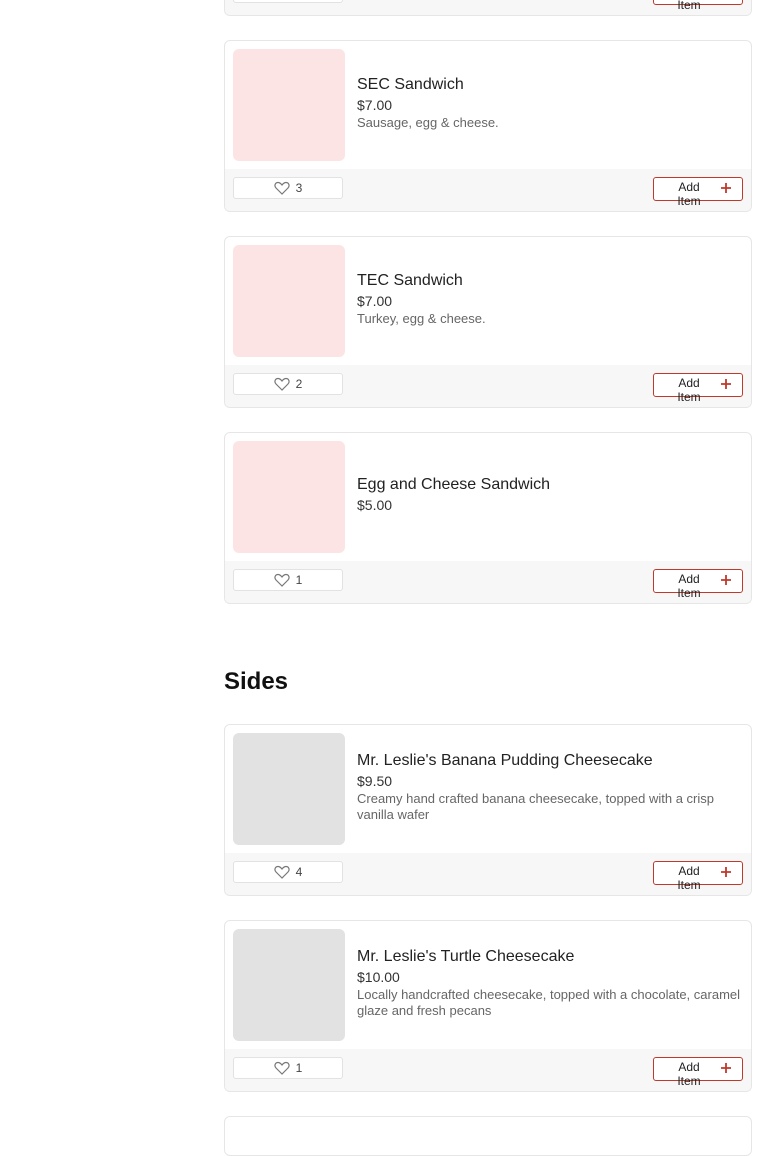 This screenshot has height=1156, width=770. Describe the element at coordinates (421, 318) in the screenshot. I see `item-description: Turkey, egg & cheese.` at that location.